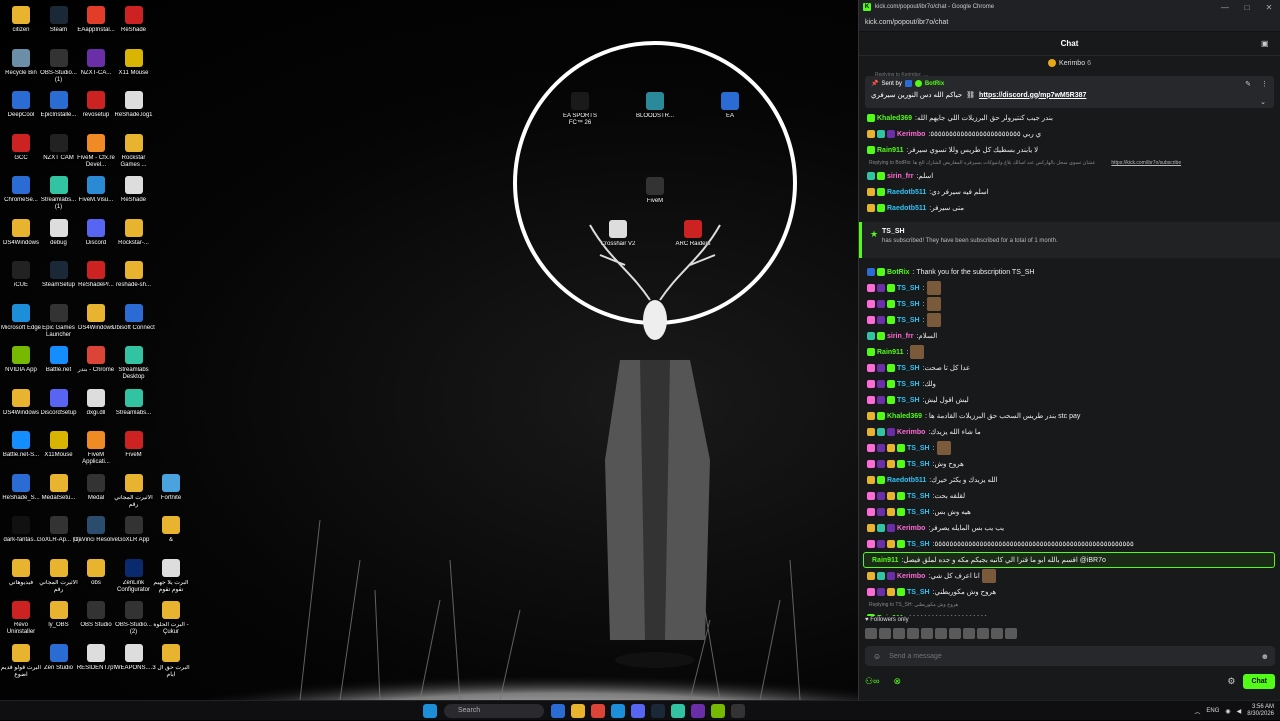 This screenshot has width=1280, height=721. What do you see at coordinates (21, 663) in the screenshot?
I see `desktop-icon: البرت قولو قديم اضوع` at bounding box center [21, 663].